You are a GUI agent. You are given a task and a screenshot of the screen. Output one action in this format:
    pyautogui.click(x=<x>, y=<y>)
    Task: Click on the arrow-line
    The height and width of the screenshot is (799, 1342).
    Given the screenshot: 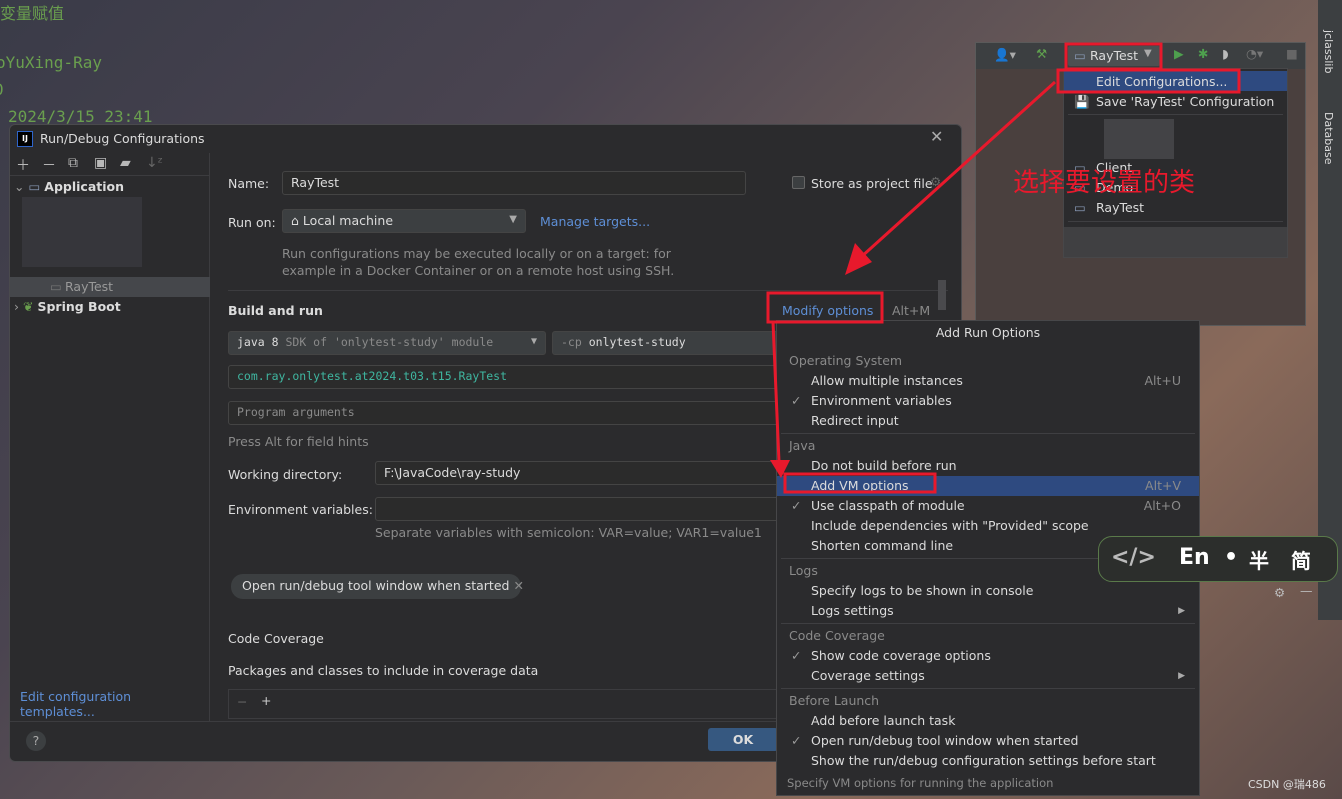 What is the action you would take?
    pyautogui.click(x=776, y=392)
    